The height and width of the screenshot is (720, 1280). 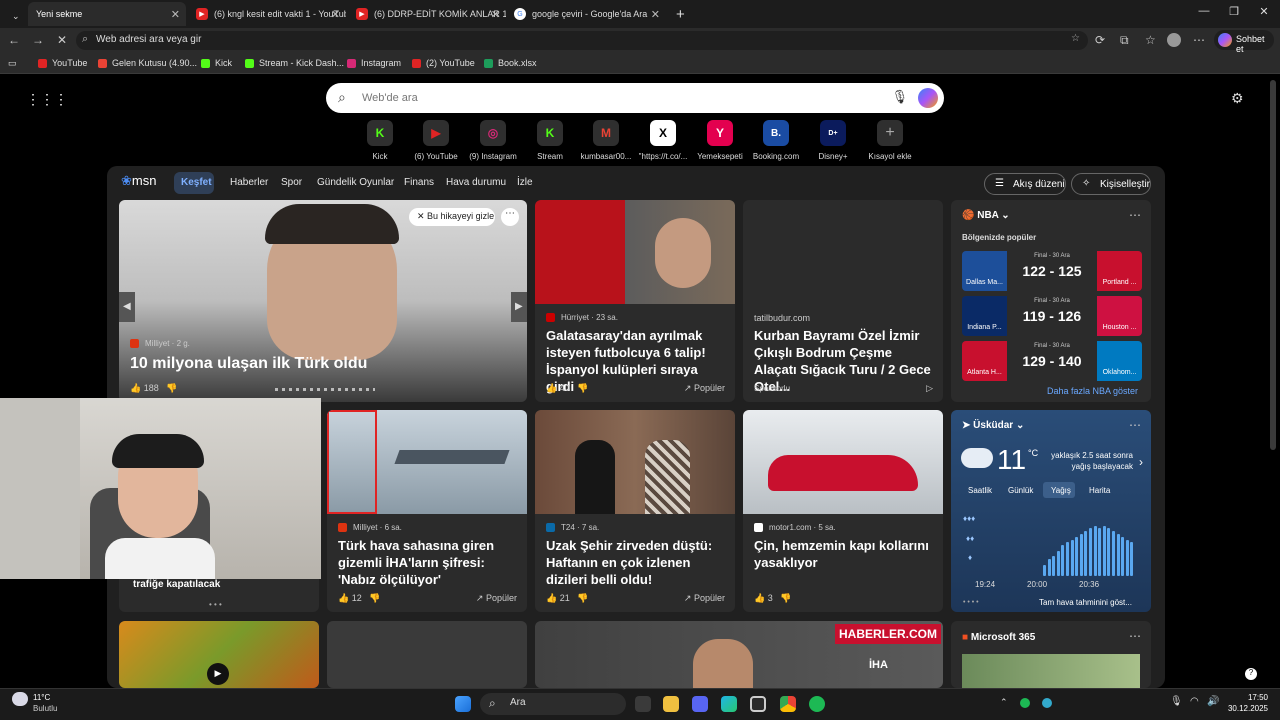 What do you see at coordinates (1264, 11) in the screenshot?
I see `window-close-button: ✕` at bounding box center [1264, 11].